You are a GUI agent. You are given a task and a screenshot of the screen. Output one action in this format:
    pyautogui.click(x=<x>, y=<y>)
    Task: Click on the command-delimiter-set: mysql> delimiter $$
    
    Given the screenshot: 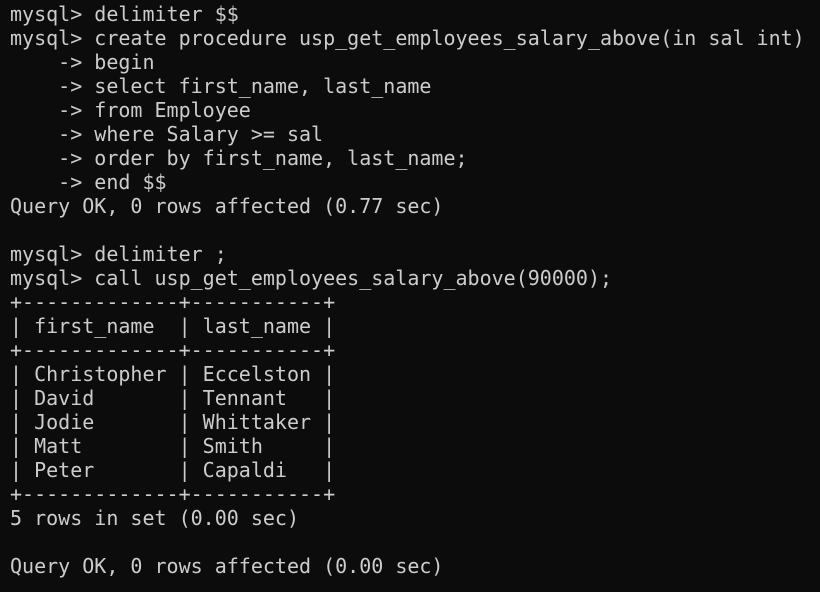 What is the action you would take?
    pyautogui.click(x=124, y=14)
    